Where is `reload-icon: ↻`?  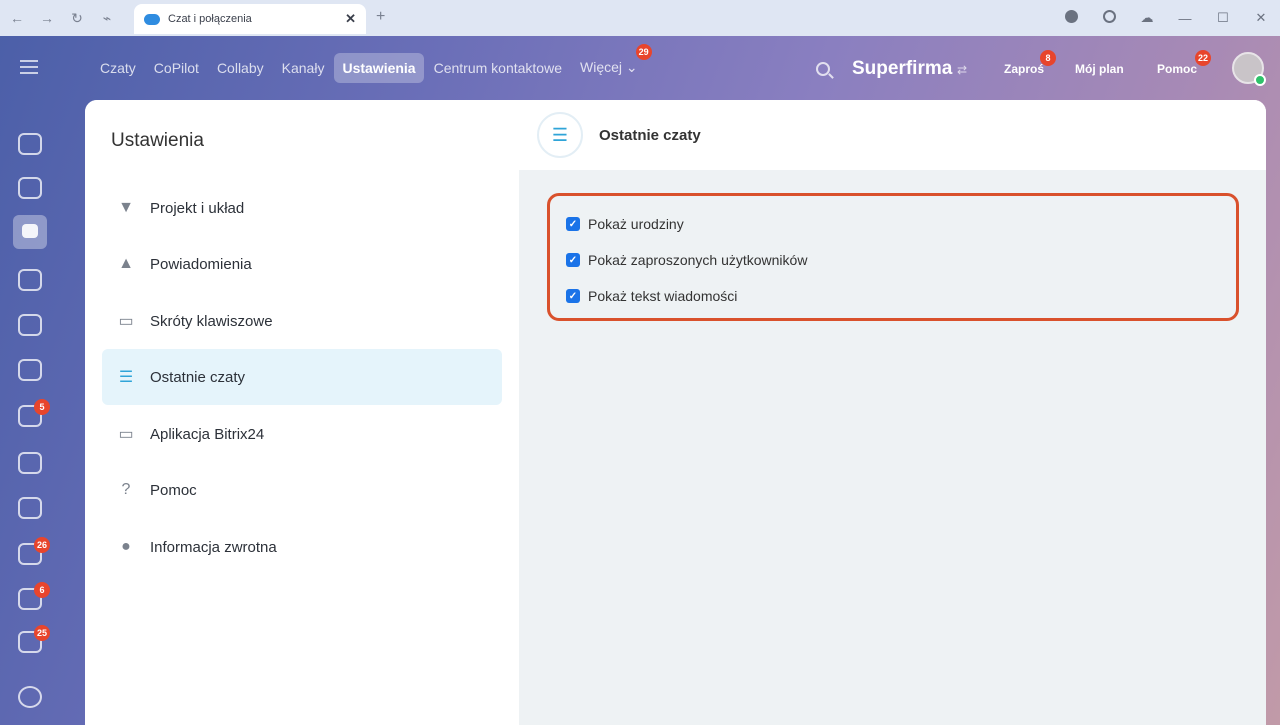 reload-icon: ↻ is located at coordinates (77, 18).